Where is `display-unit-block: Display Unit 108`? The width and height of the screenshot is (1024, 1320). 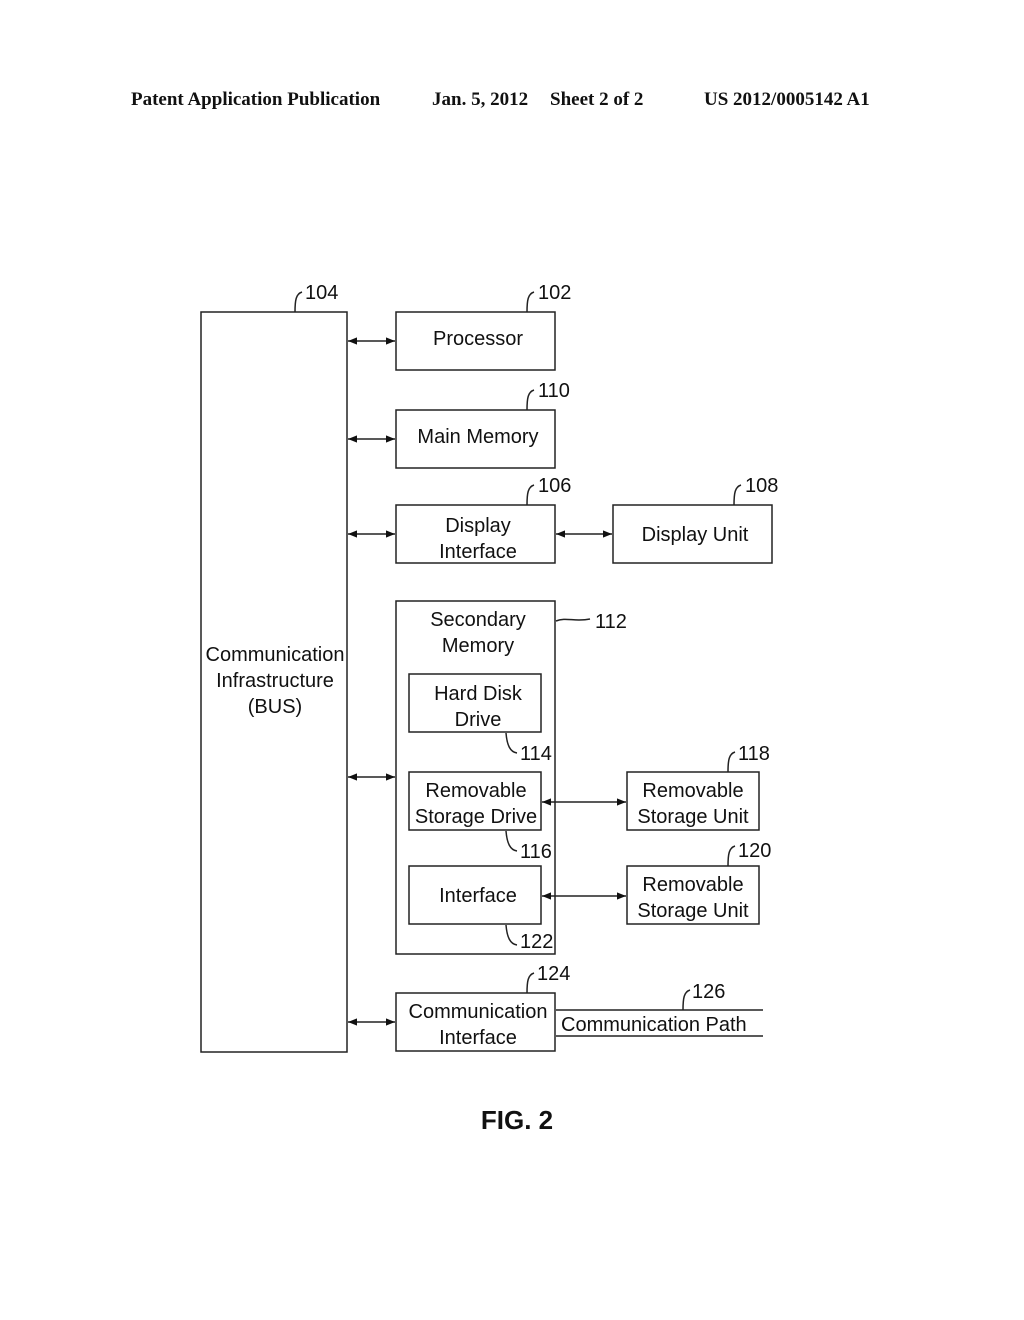
display-unit-block: Display Unit 108 is located at coordinates (695, 519).